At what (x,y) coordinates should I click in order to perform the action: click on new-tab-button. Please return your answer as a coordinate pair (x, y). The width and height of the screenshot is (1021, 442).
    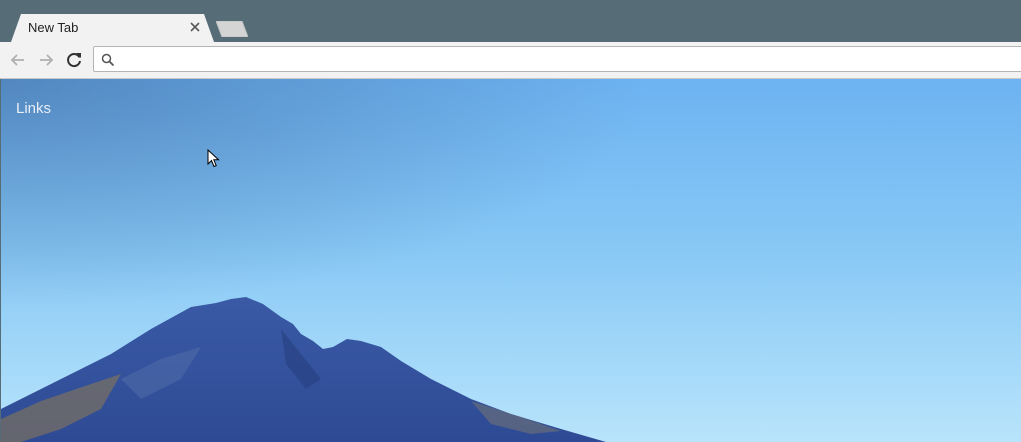
    Looking at the image, I should click on (232, 29).